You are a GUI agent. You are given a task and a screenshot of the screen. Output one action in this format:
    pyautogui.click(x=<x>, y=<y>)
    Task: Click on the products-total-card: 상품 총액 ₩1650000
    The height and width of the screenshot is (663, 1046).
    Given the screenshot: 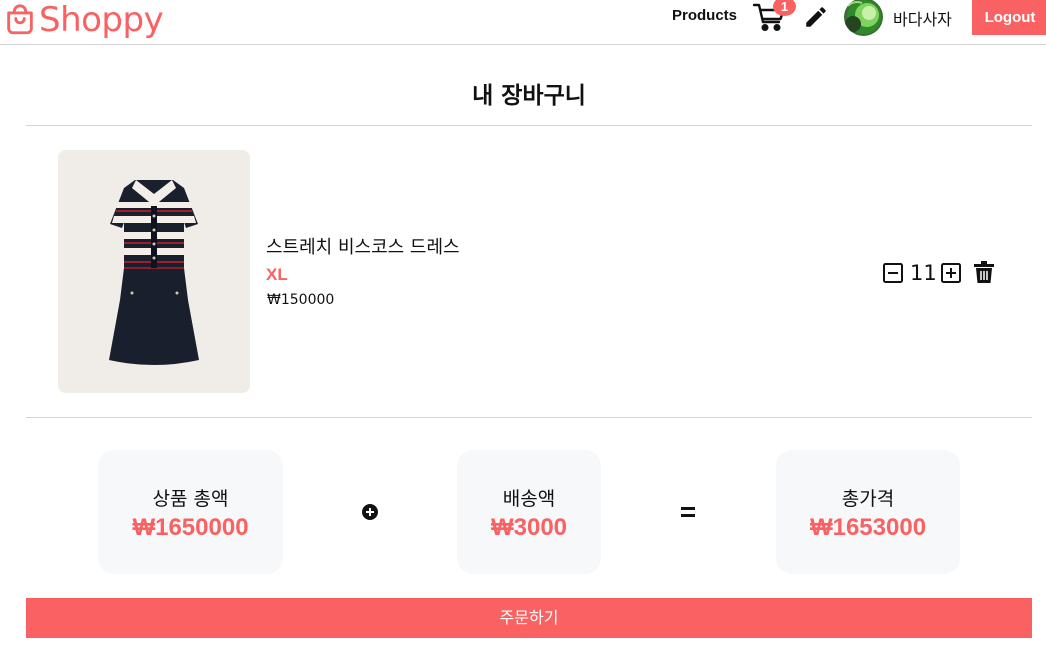 What is the action you would take?
    pyautogui.click(x=190, y=512)
    